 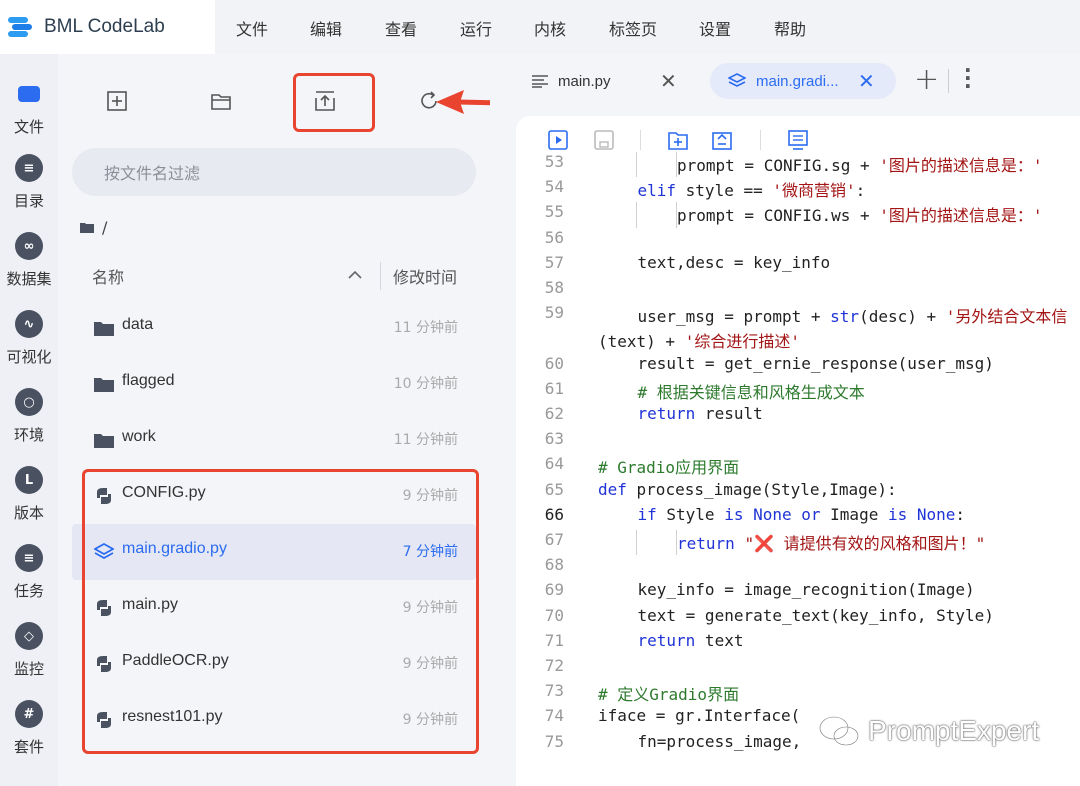 What do you see at coordinates (148, 380) in the screenshot?
I see `file-name: flagged` at bounding box center [148, 380].